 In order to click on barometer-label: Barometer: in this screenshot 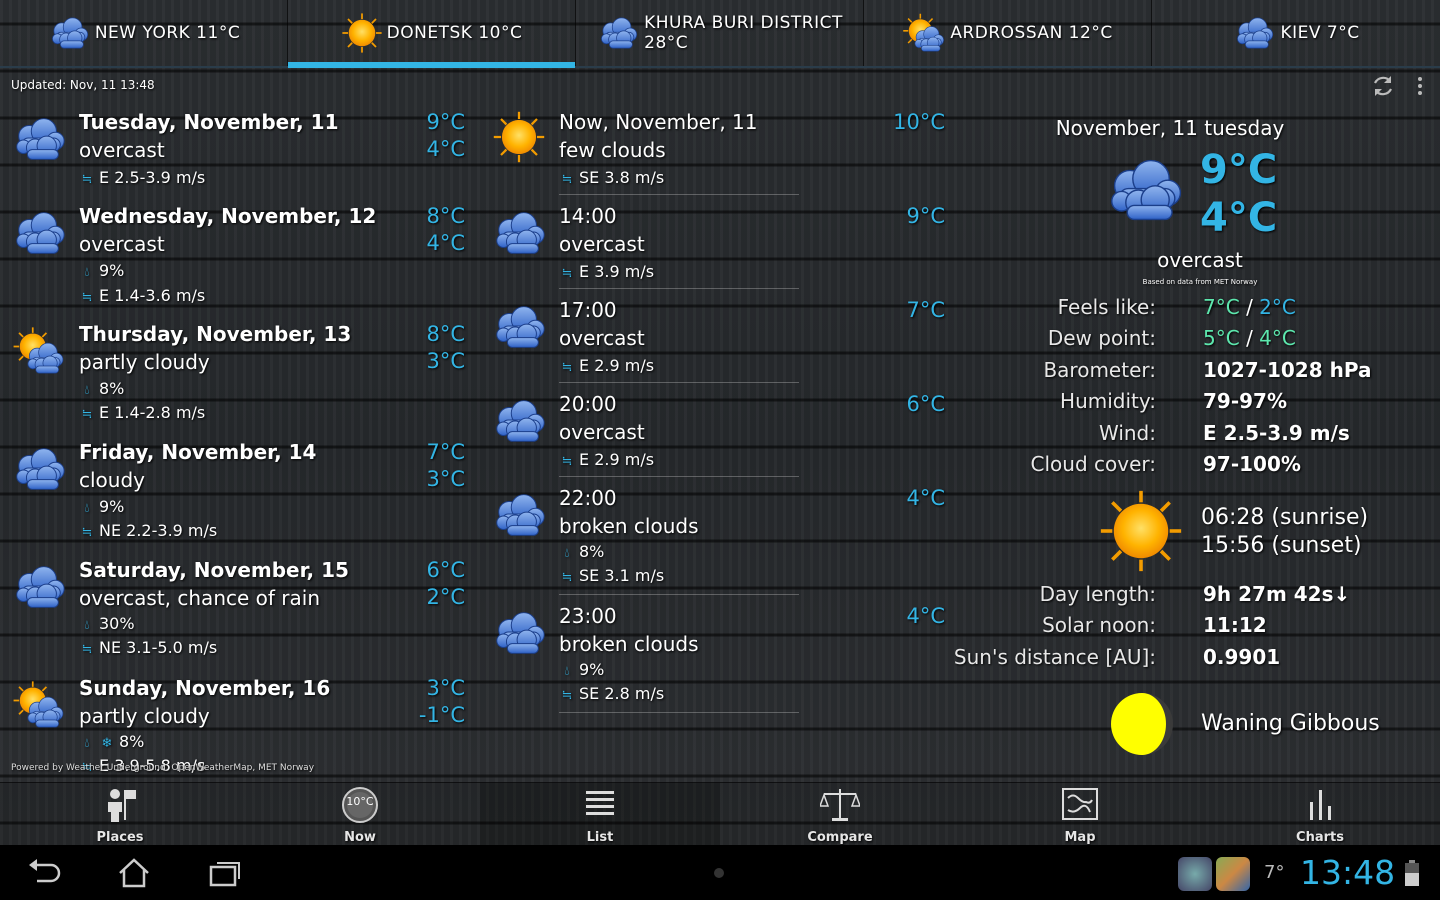, I will do `click(1099, 370)`.